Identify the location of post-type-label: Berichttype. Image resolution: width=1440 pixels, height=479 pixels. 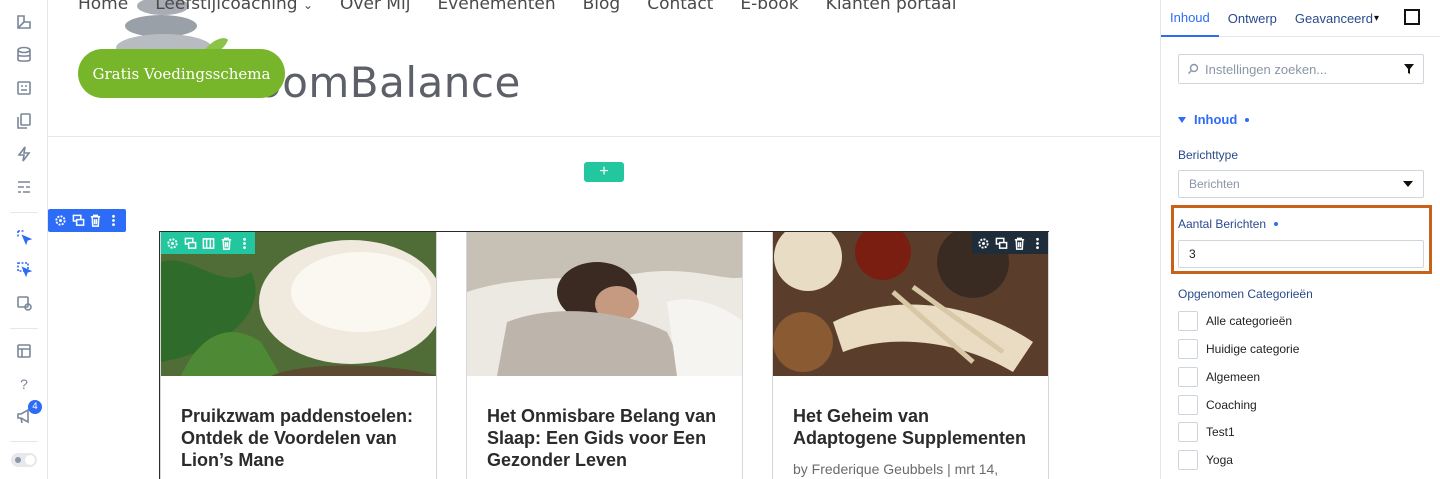
(1208, 155).